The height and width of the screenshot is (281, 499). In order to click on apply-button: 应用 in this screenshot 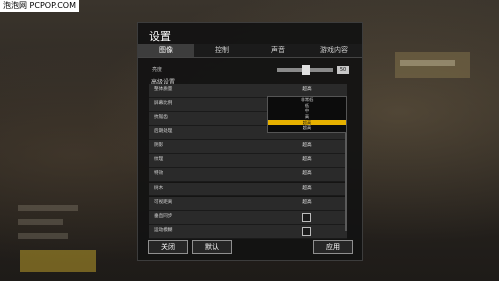, I will do `click(333, 247)`.